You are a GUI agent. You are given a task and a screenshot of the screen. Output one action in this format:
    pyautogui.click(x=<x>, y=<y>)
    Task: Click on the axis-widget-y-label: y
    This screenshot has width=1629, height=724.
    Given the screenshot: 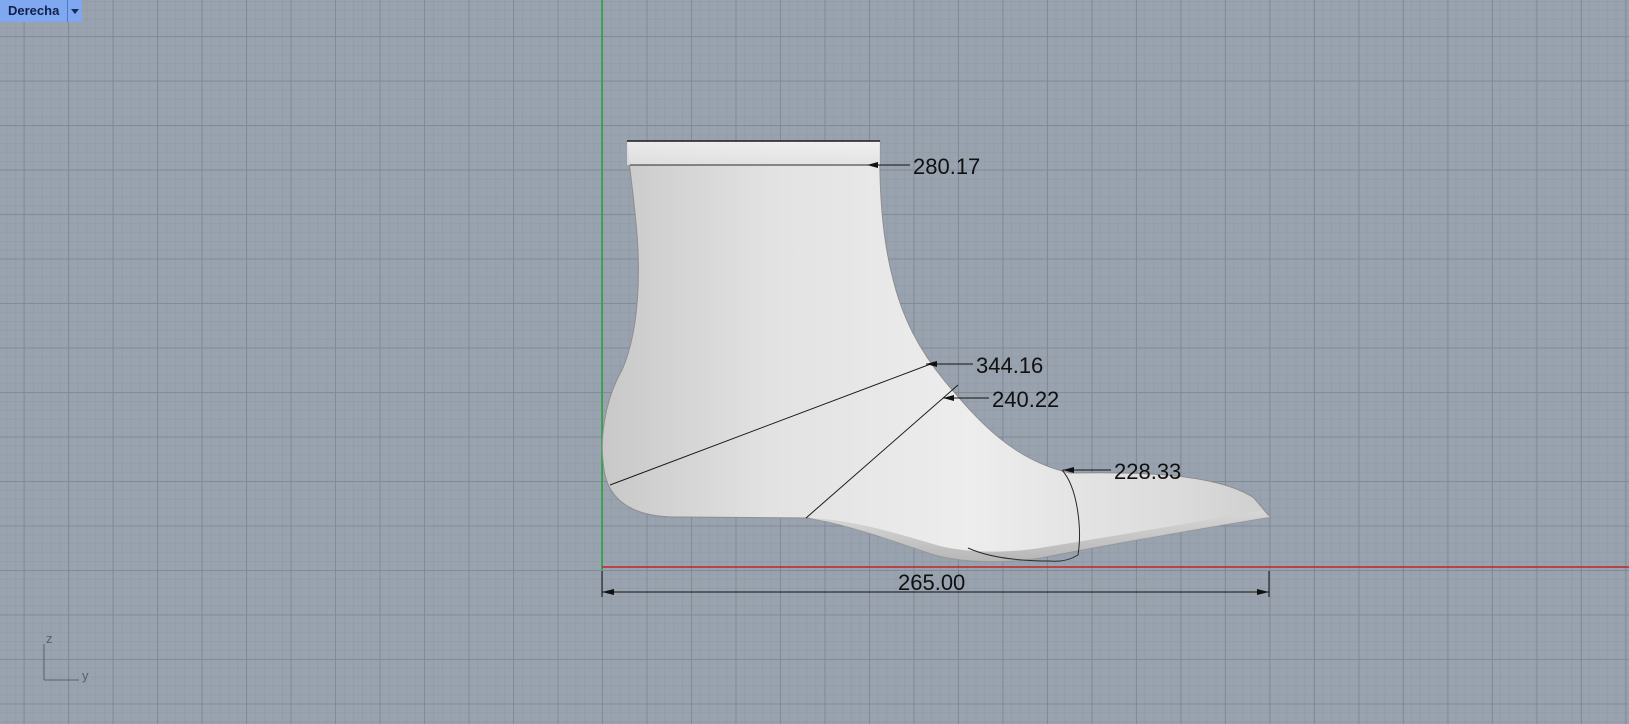 What is the action you would take?
    pyautogui.click(x=85, y=675)
    